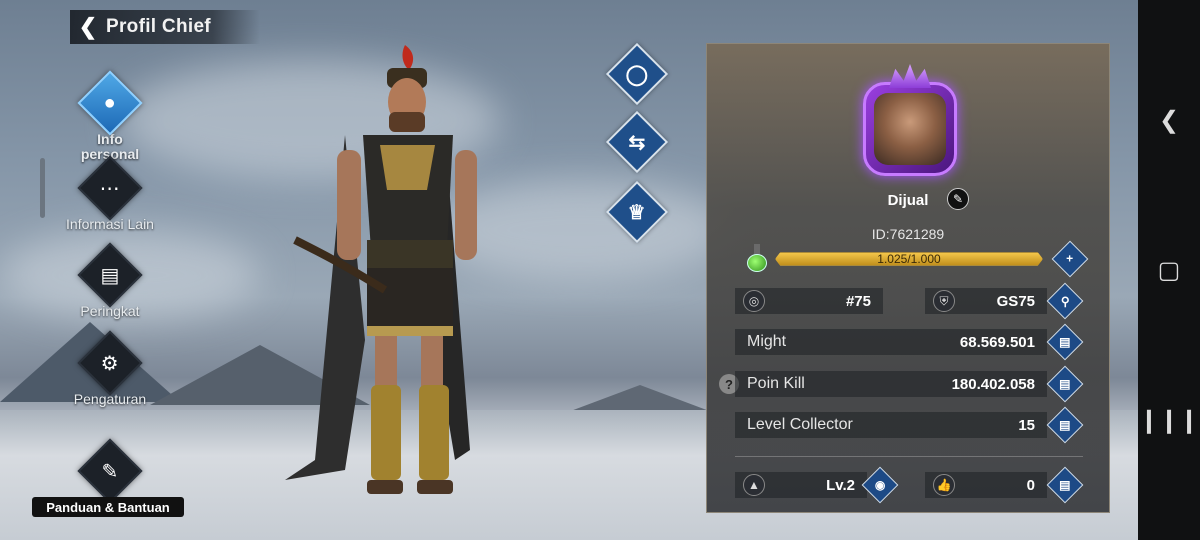 The height and width of the screenshot is (540, 1200). I want to click on swap-icon: ⇆, so click(637, 142).